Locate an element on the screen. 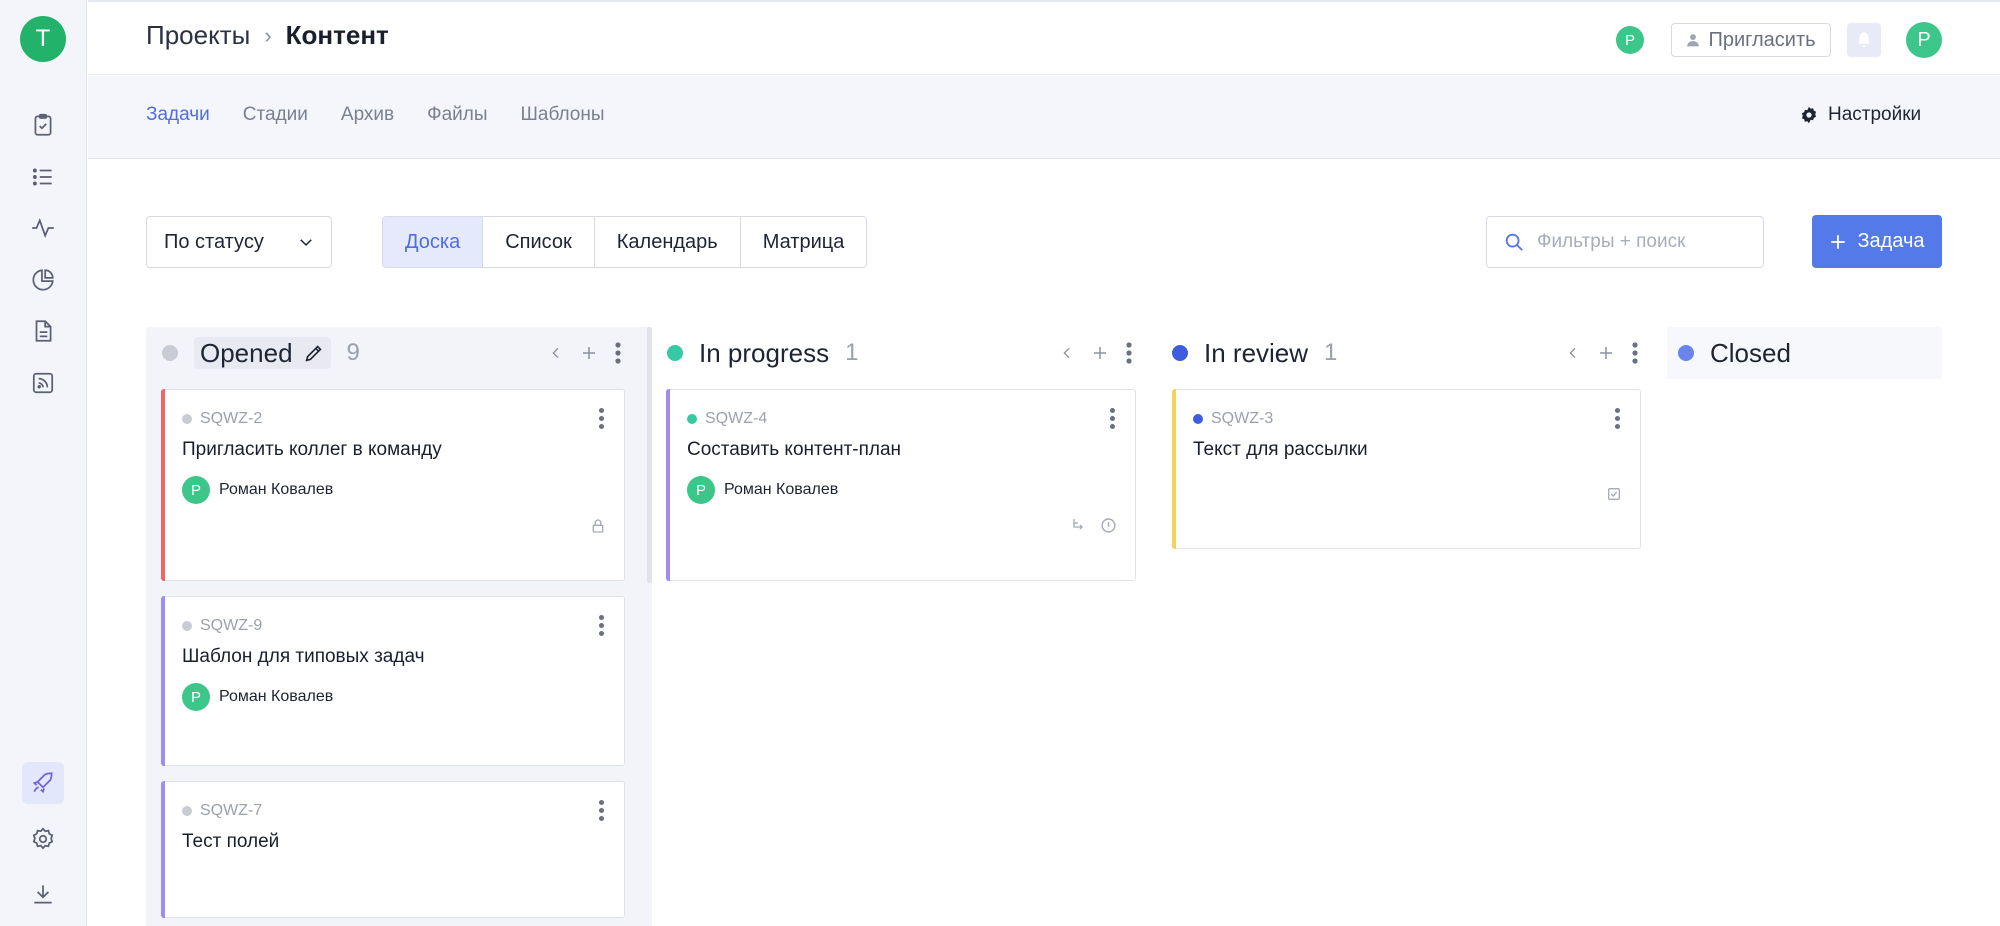  column-title: In progress is located at coordinates (764, 353).